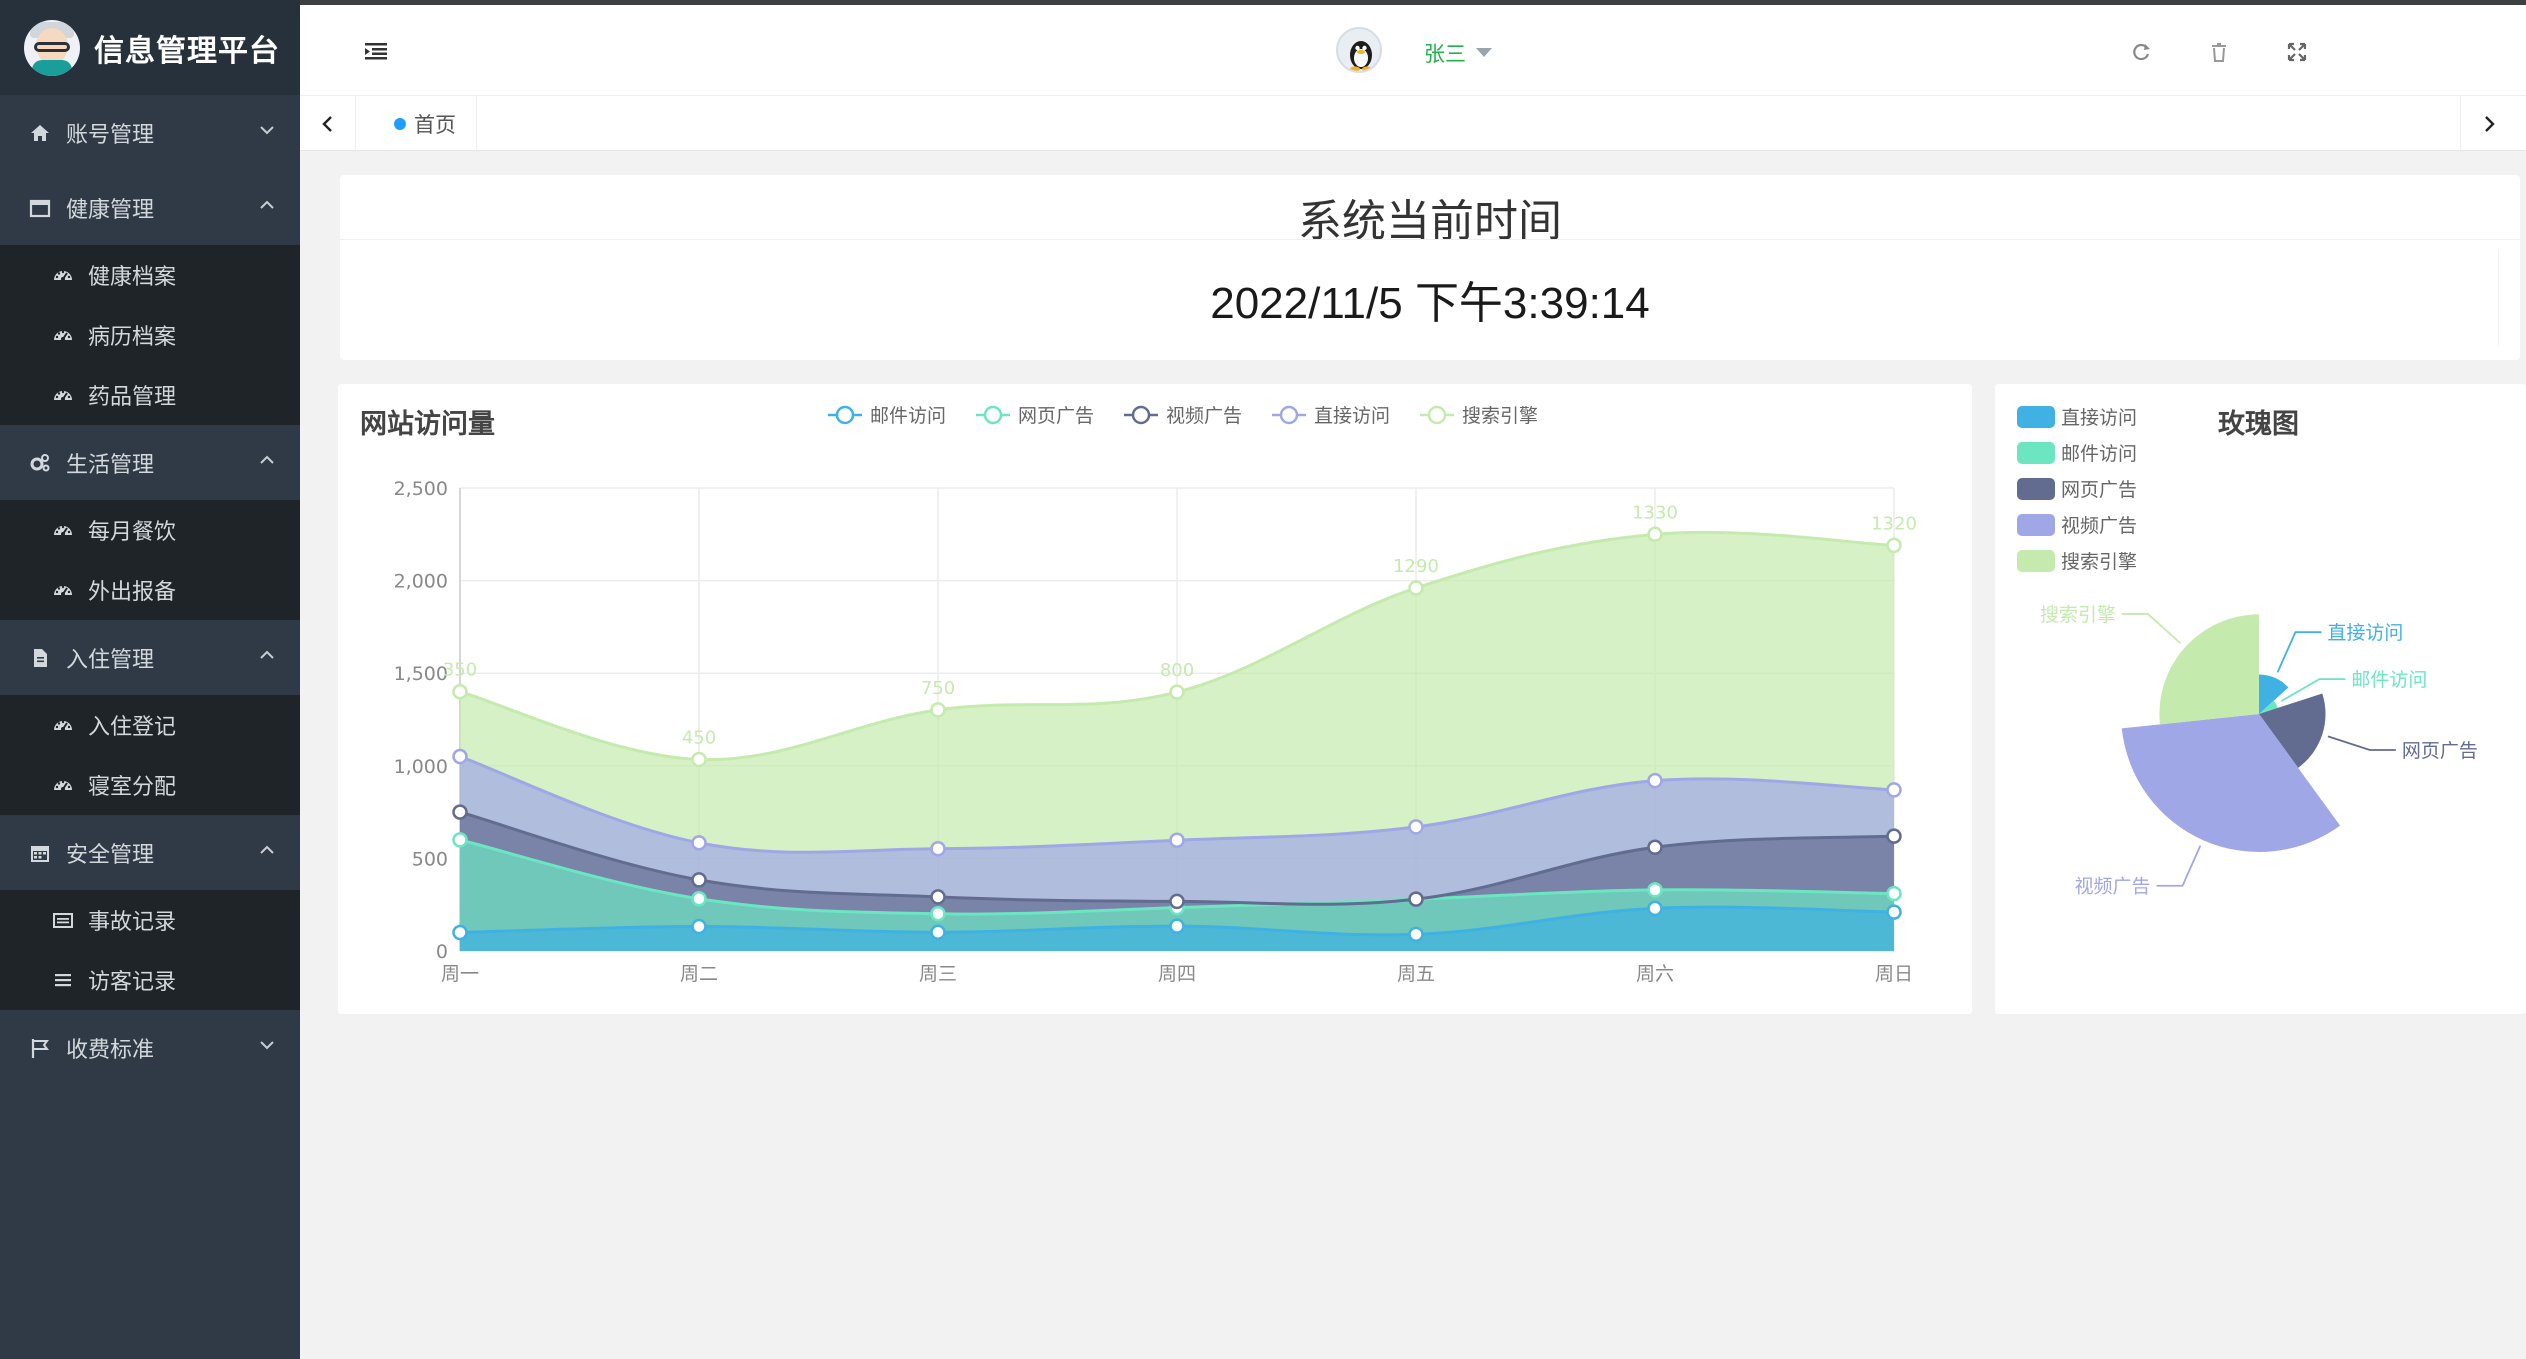  I want to click on sidebar-menu-item: 账号管理, so click(150, 132).